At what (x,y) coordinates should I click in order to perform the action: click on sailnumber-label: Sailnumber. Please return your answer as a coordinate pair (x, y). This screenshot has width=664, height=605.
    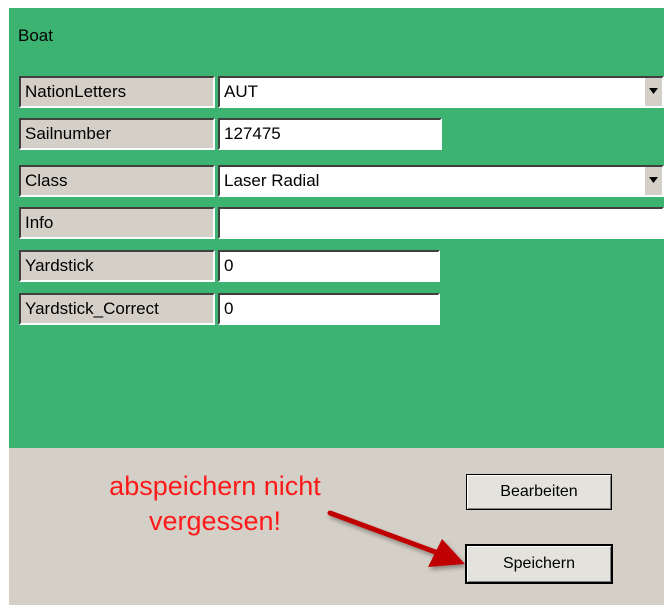
    Looking at the image, I should click on (117, 134).